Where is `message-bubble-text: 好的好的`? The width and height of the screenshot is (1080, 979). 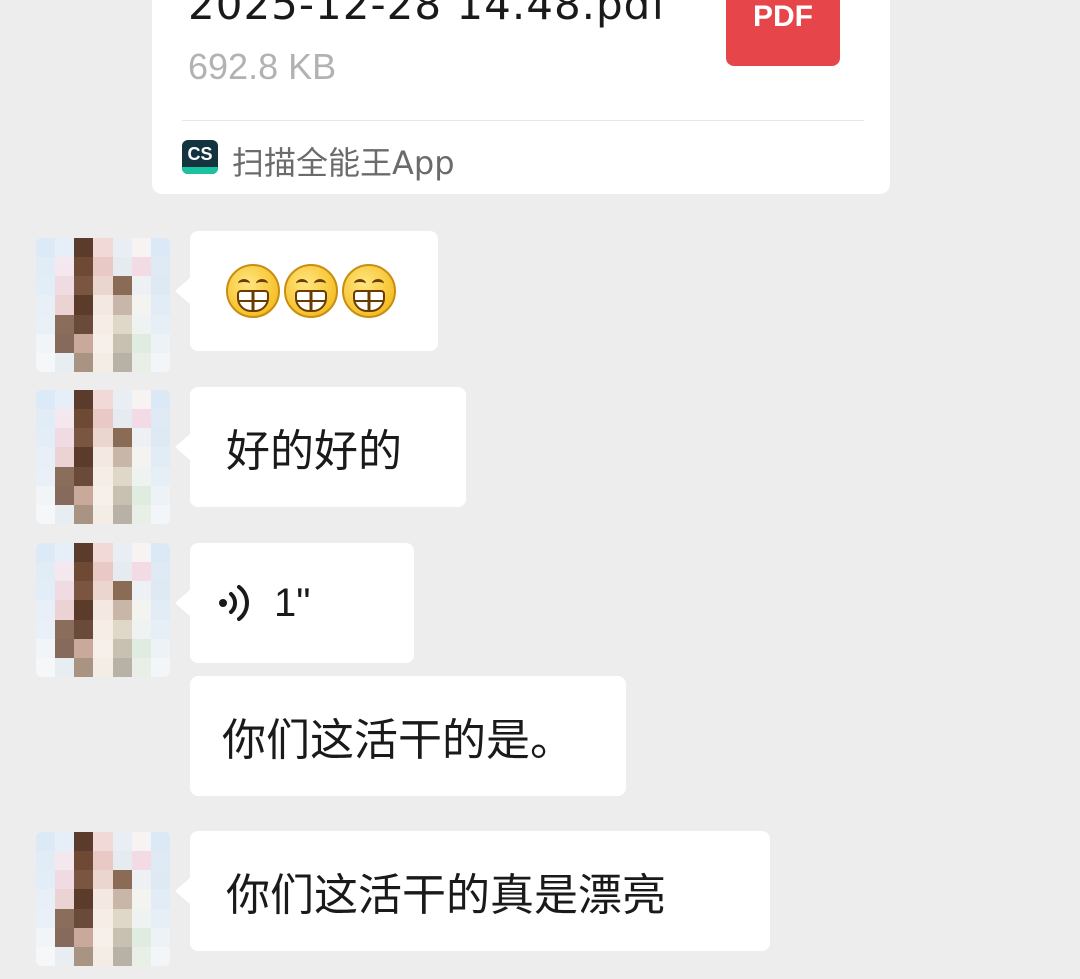
message-bubble-text: 好的好的 is located at coordinates (320, 447).